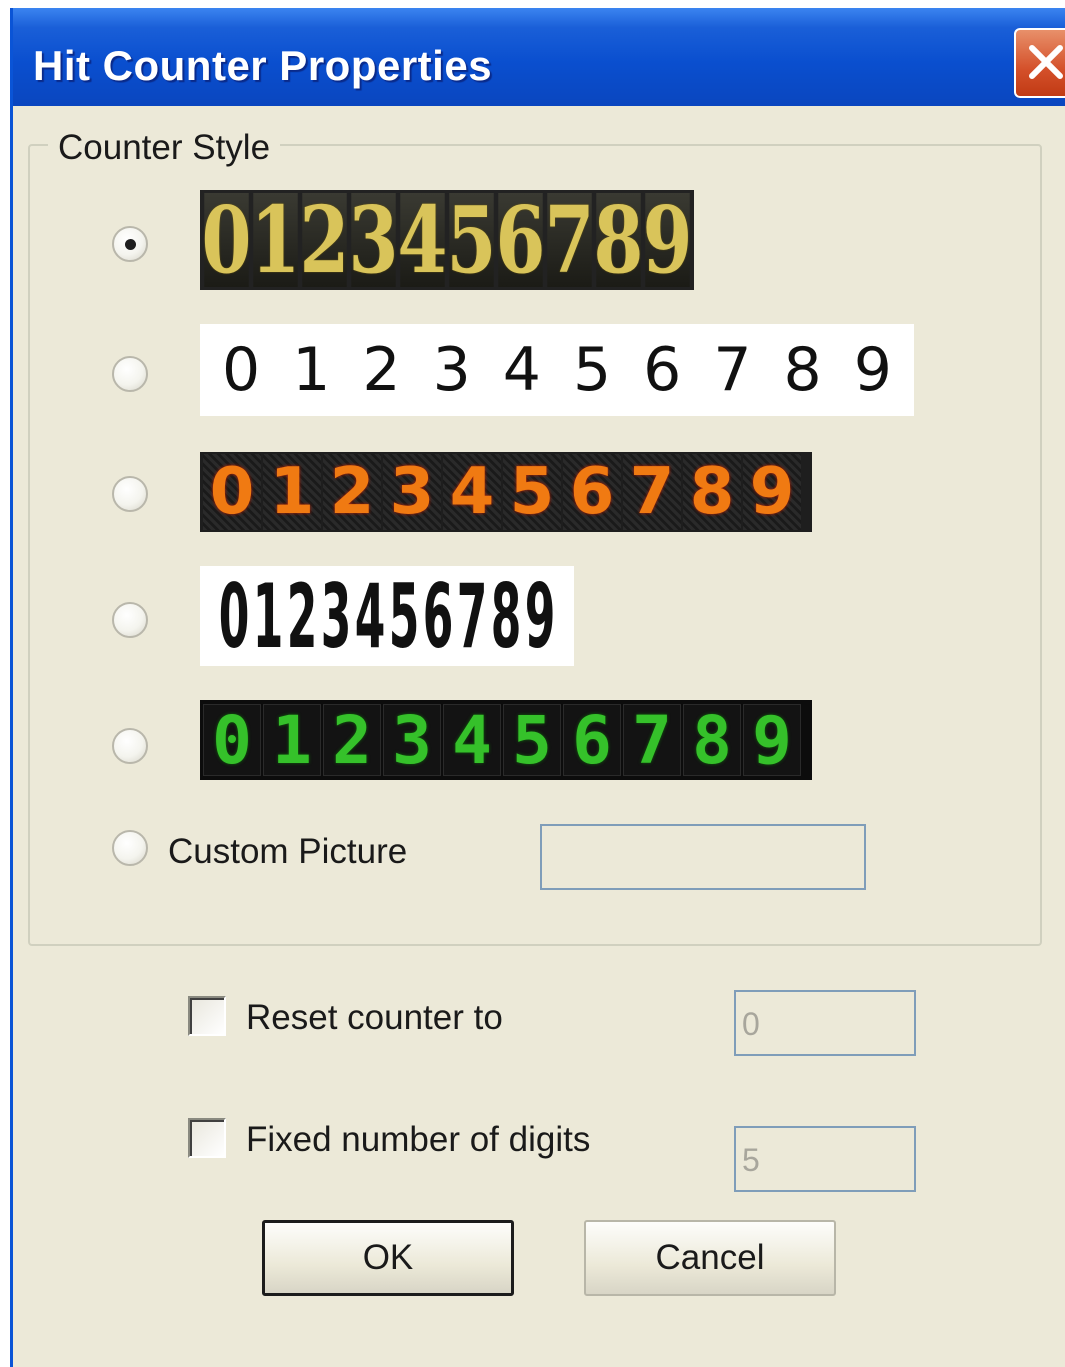 Image resolution: width=1065 pixels, height=1367 pixels. Describe the element at coordinates (557, 370) in the screenshot. I see `handwritten-digits-preview: 0123456789` at that location.